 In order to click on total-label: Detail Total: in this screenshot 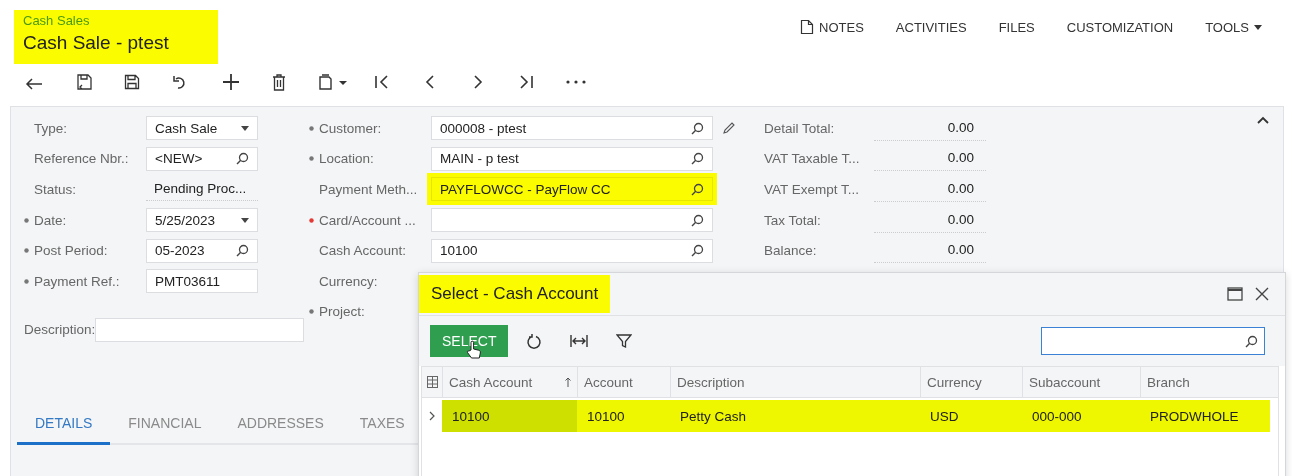, I will do `click(800, 128)`.